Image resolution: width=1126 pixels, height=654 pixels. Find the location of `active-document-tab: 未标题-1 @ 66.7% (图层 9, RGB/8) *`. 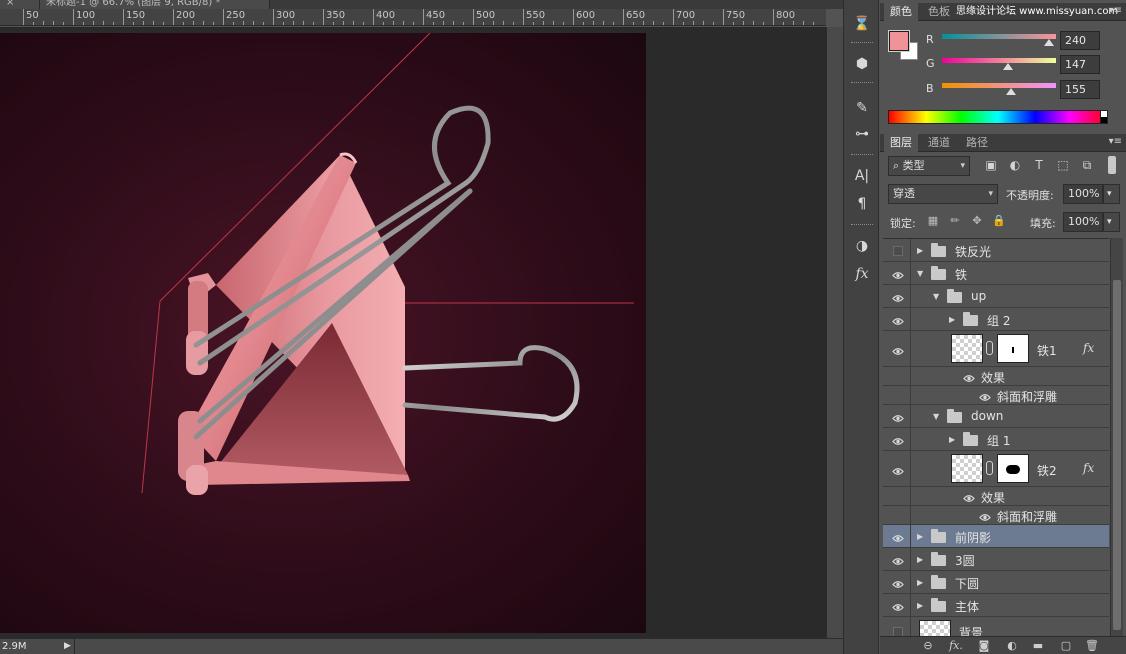

active-document-tab: 未标题-1 @ 66.7% (图层 9, RGB/8) * is located at coordinates (155, 4).